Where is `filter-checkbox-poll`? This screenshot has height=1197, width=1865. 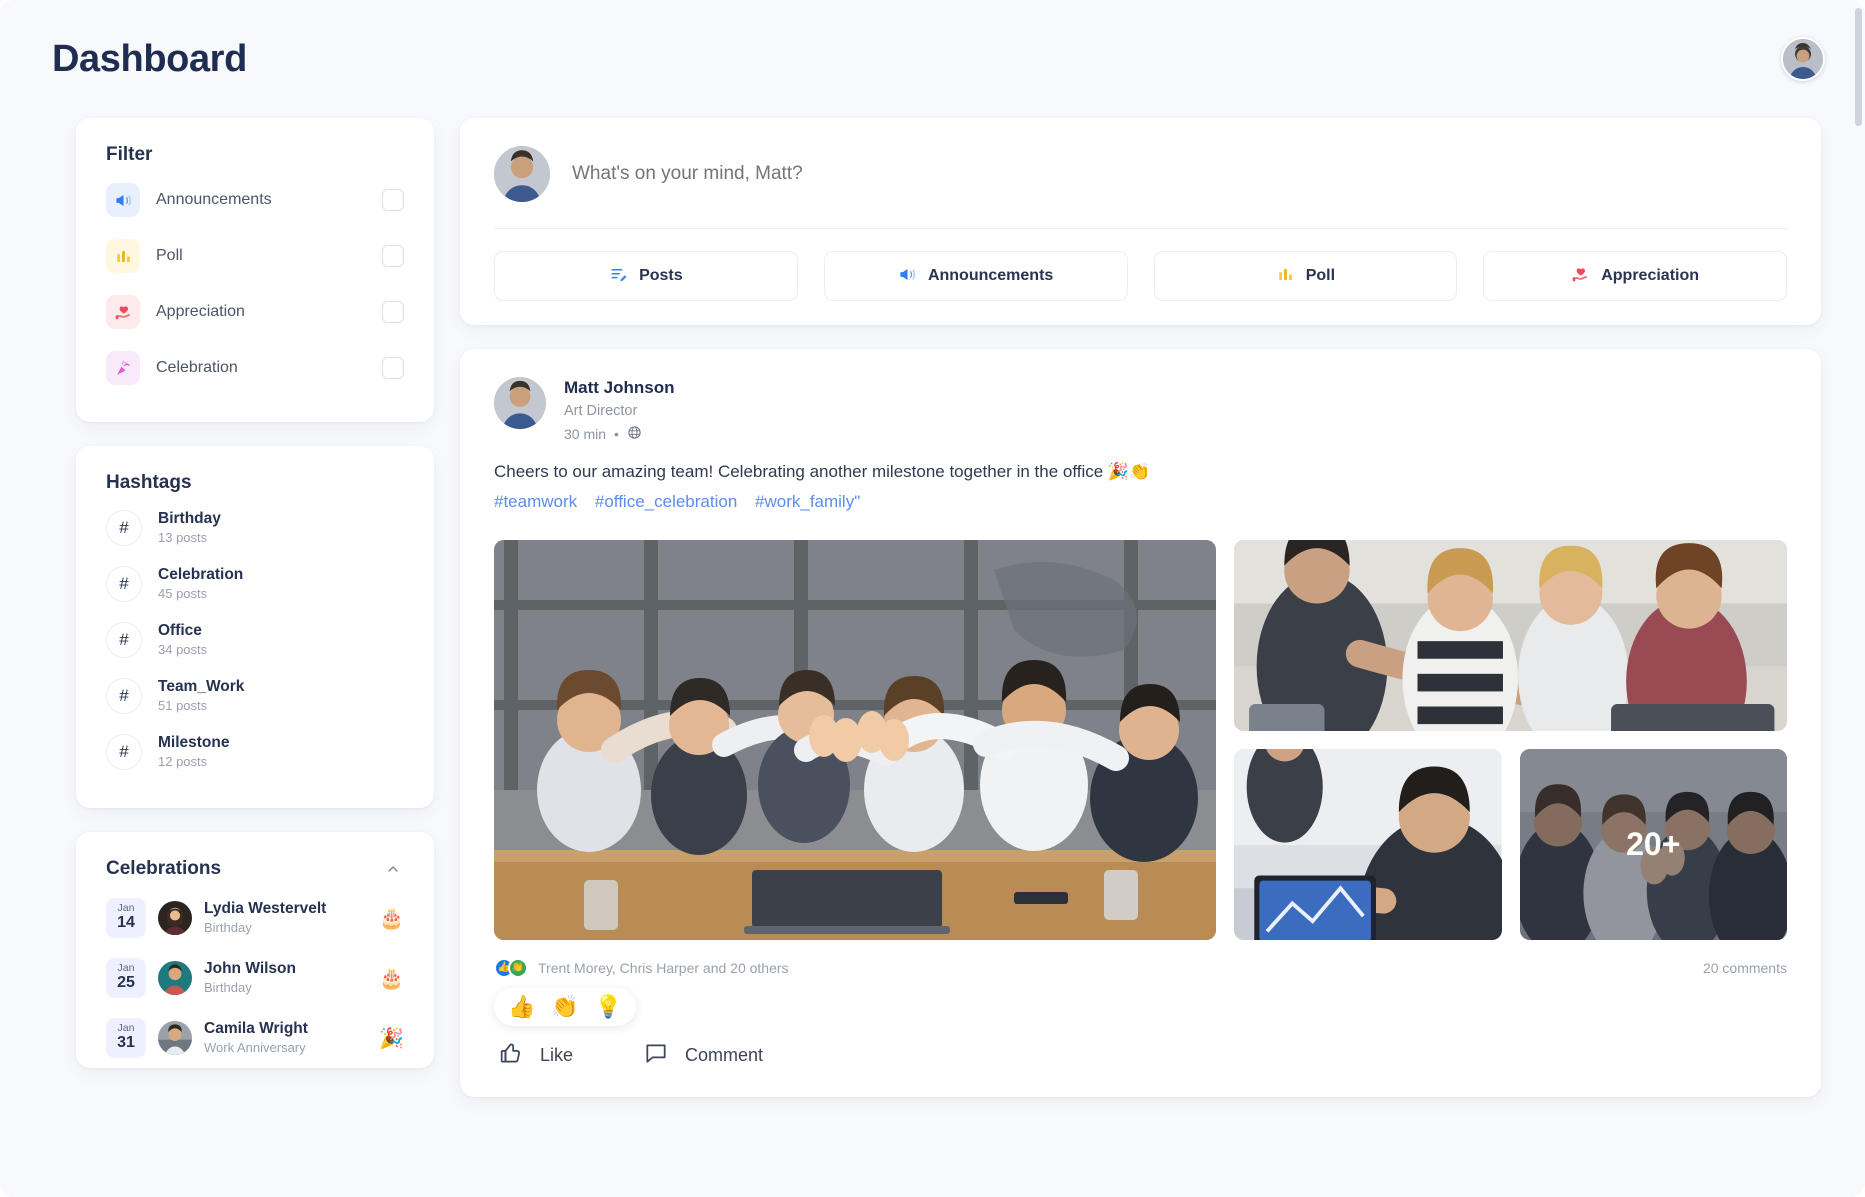
filter-checkbox-poll is located at coordinates (393, 256).